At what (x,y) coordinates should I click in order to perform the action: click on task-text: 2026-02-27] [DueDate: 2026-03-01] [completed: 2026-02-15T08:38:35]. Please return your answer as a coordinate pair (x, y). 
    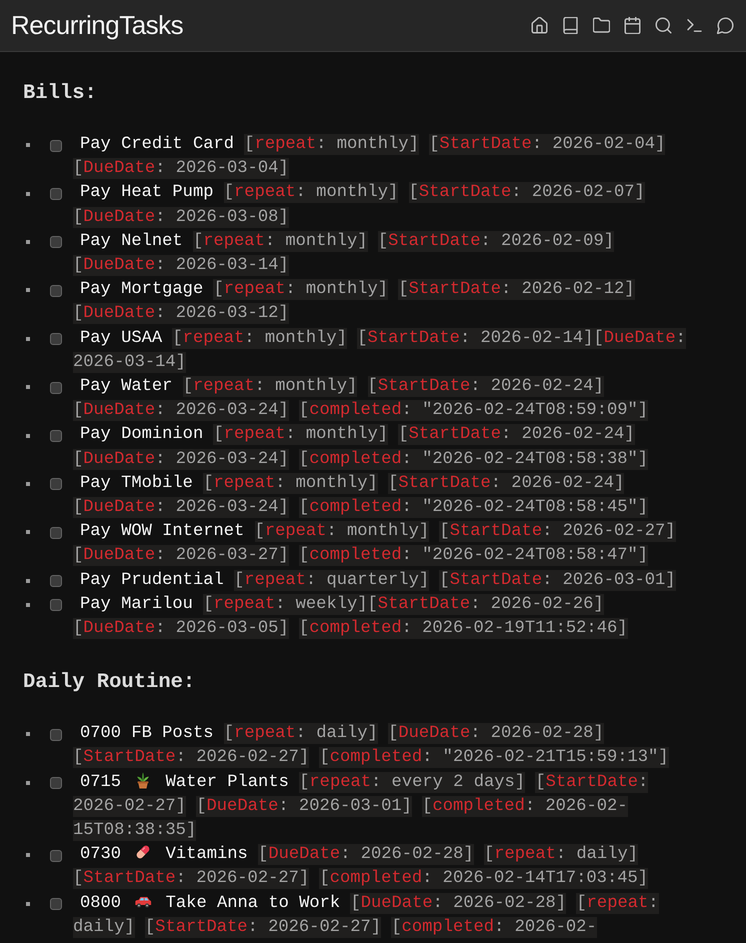
    Looking at the image, I should click on (351, 819).